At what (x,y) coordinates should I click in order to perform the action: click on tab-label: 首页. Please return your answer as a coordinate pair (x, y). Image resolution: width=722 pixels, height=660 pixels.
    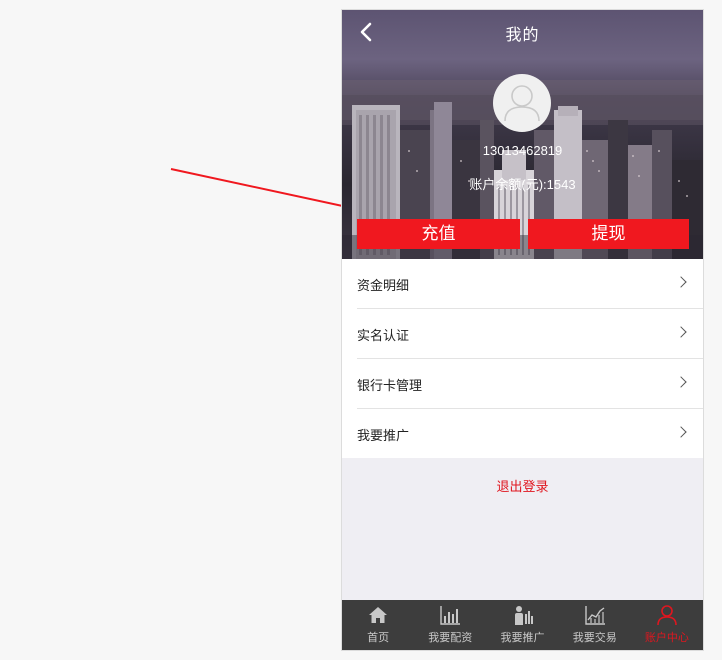
    Looking at the image, I should click on (378, 637).